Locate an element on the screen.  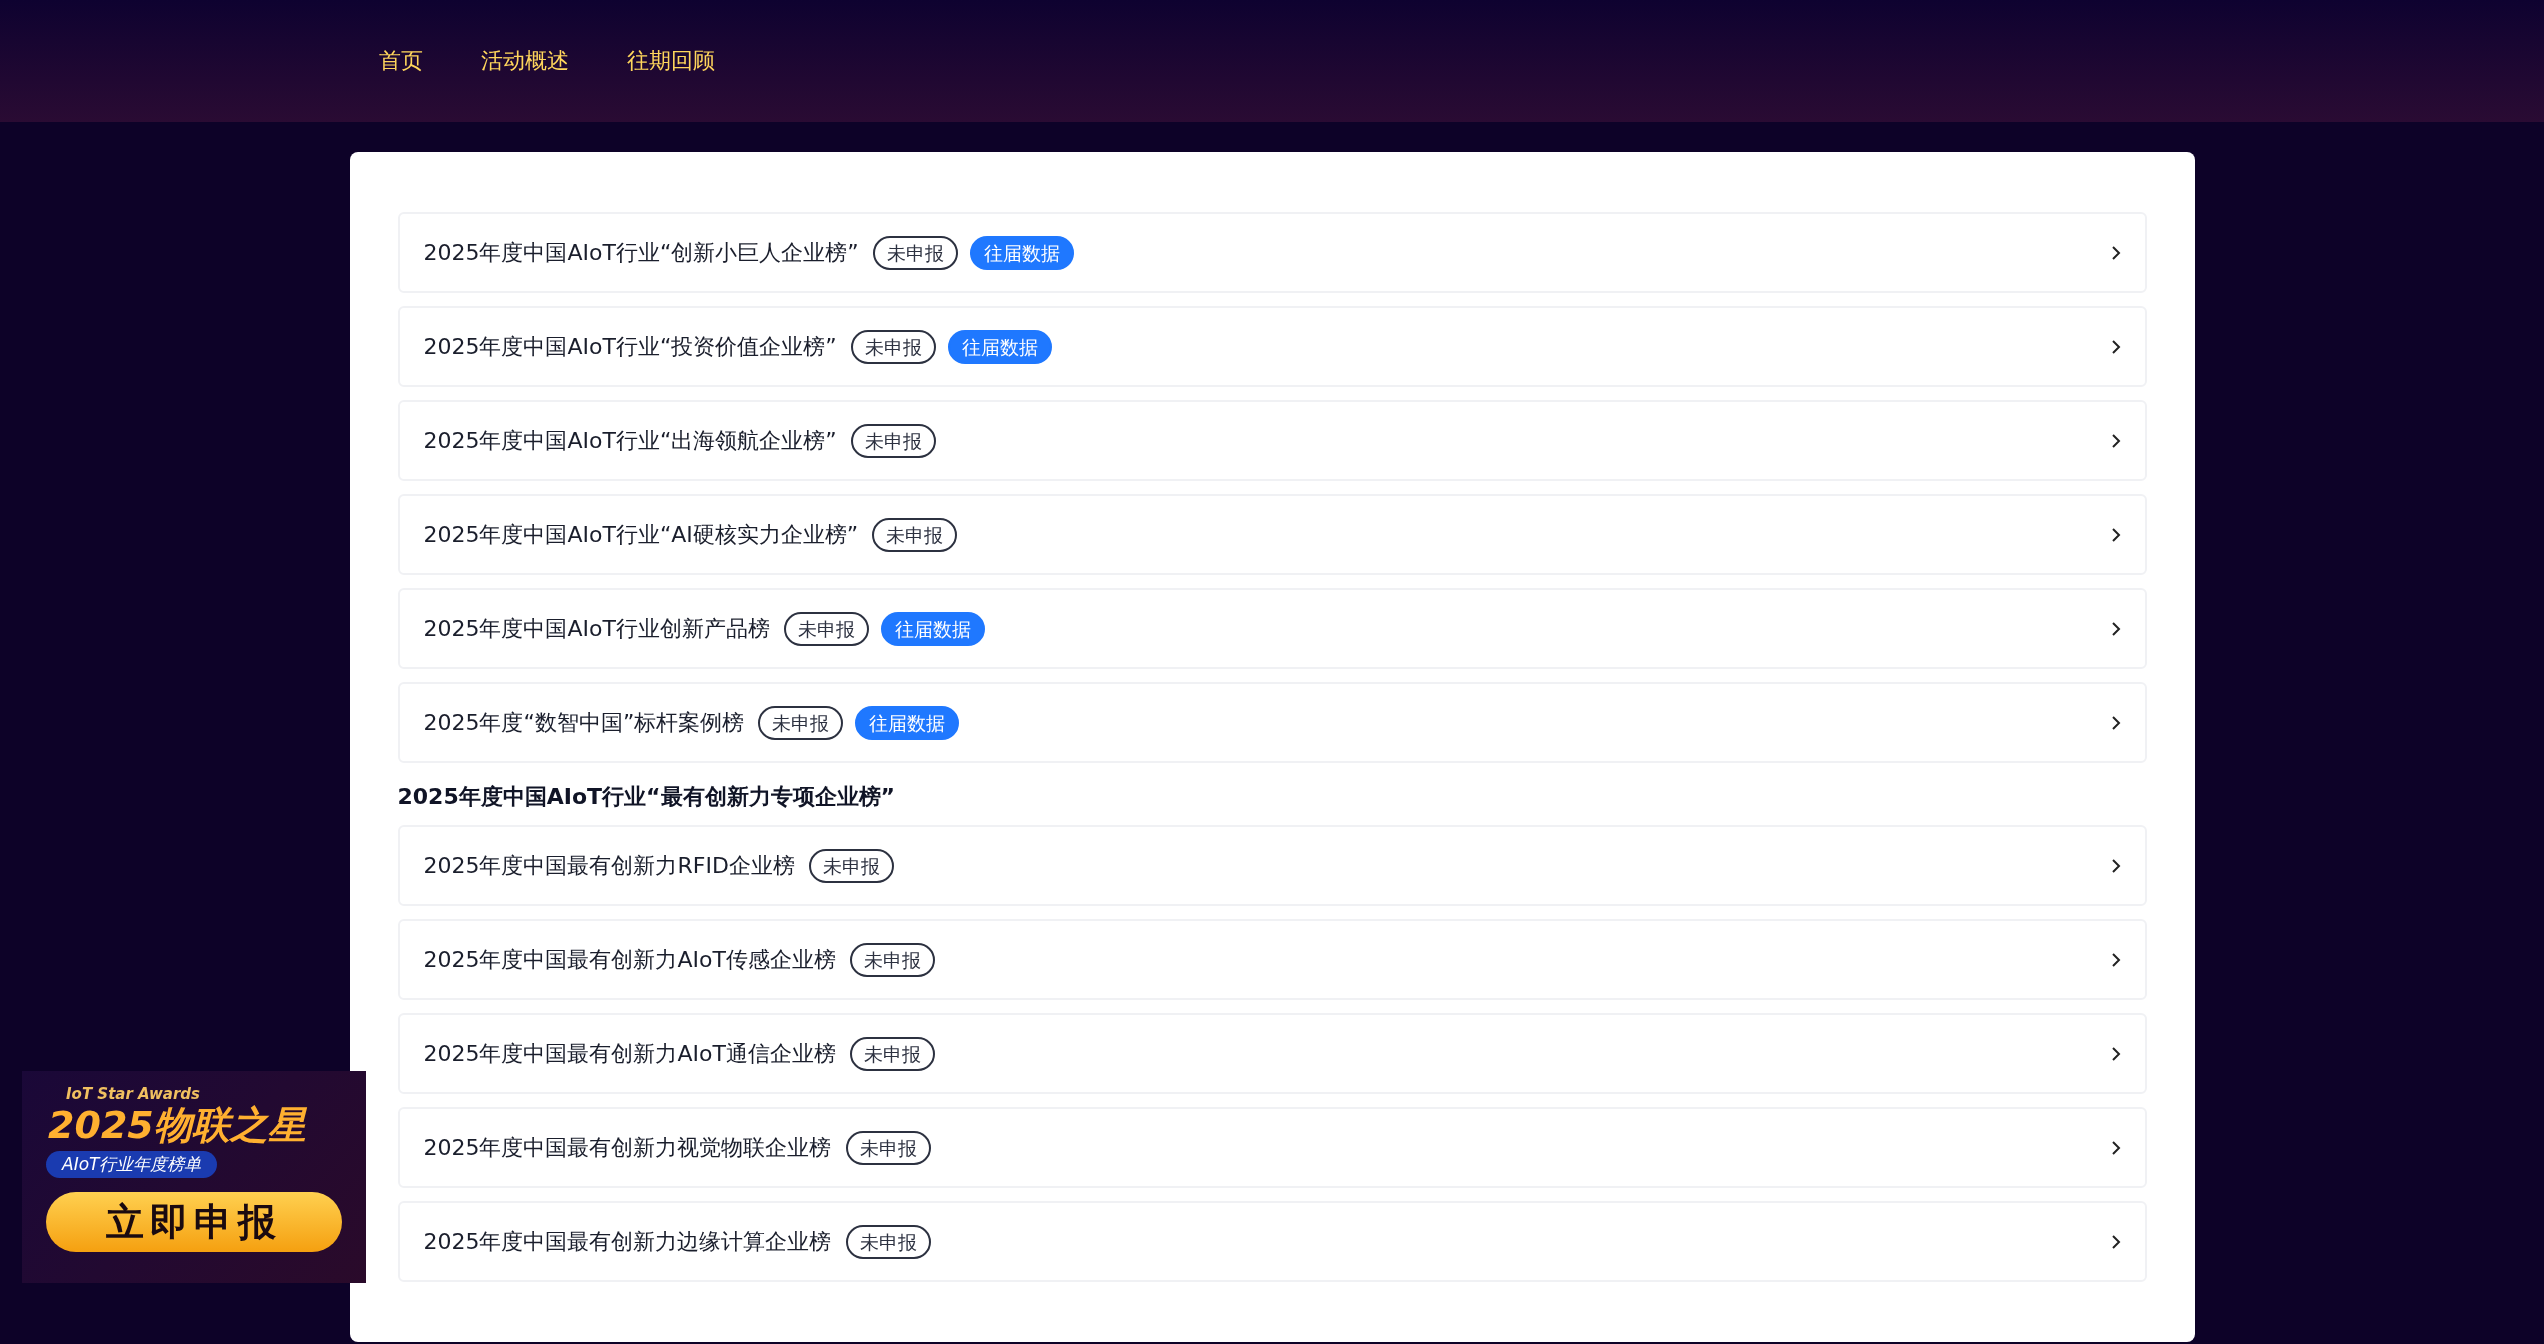
item-title: 2025年度中国AIoT行业“投资价值企业榜” is located at coordinates (630, 346).